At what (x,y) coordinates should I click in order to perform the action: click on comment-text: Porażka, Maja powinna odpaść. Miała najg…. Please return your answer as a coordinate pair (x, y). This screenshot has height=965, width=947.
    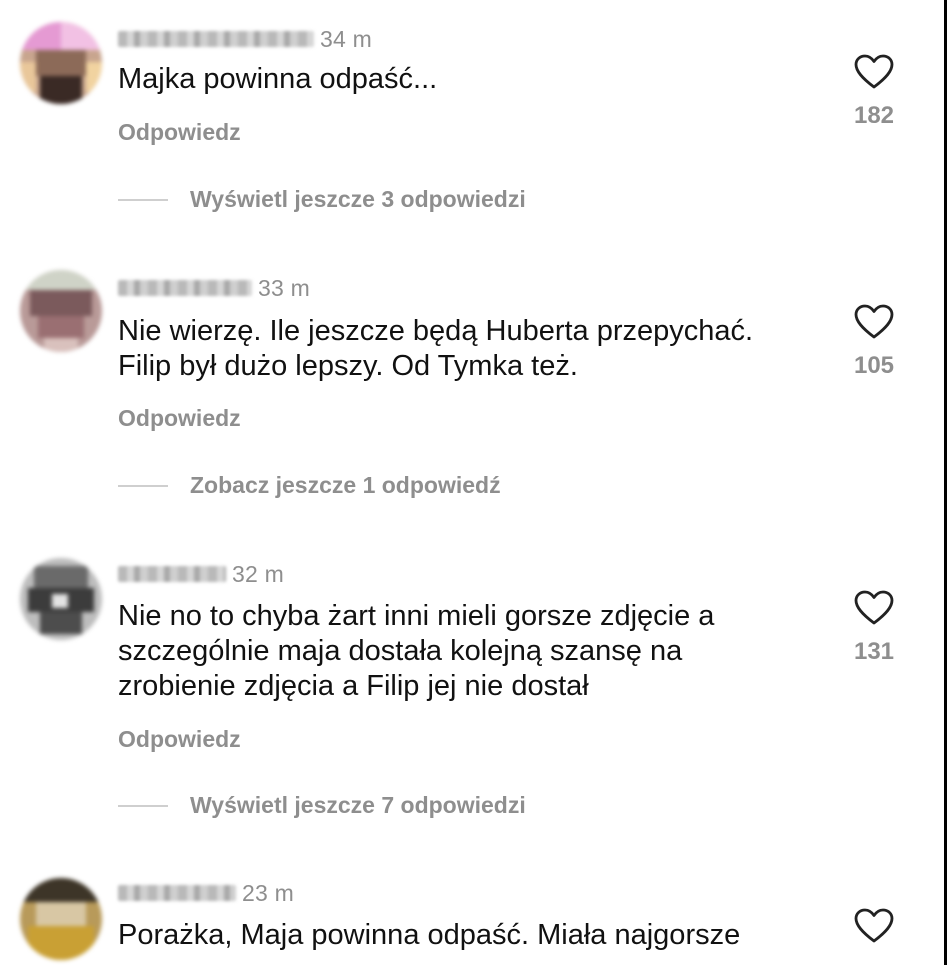
    Looking at the image, I should click on (478, 935).